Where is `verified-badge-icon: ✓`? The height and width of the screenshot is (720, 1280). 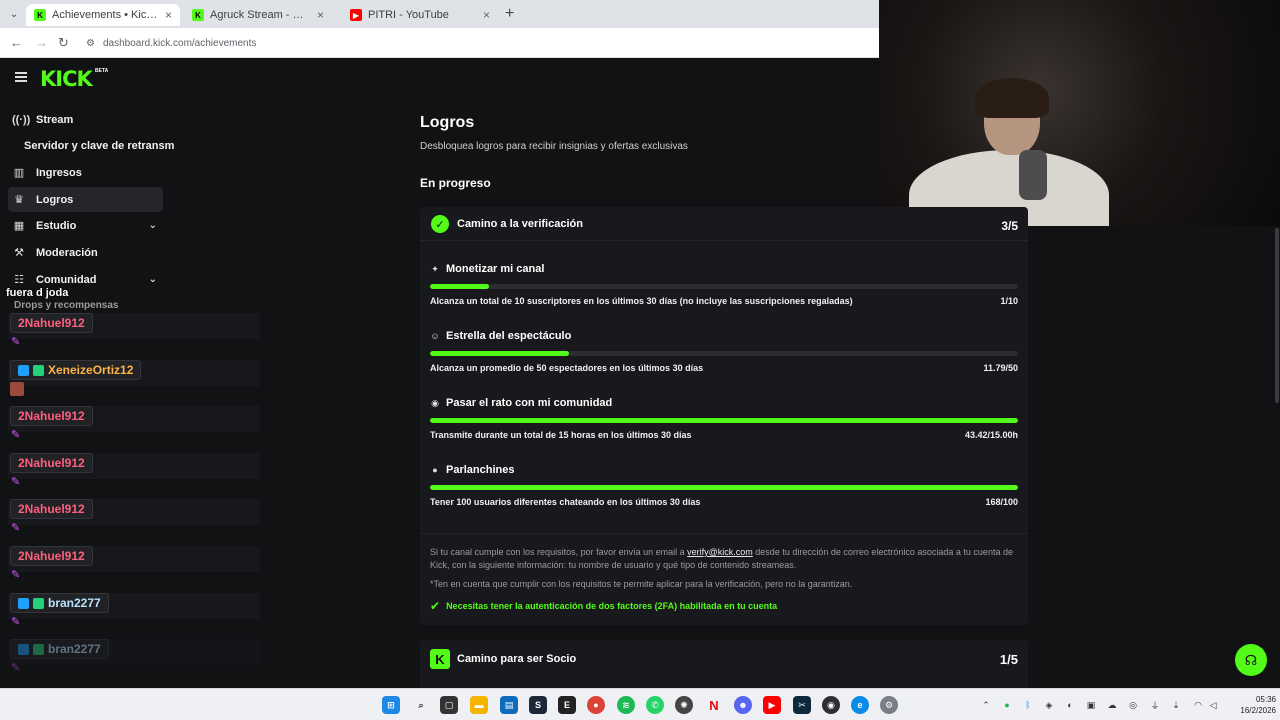 verified-badge-icon: ✓ is located at coordinates (440, 224).